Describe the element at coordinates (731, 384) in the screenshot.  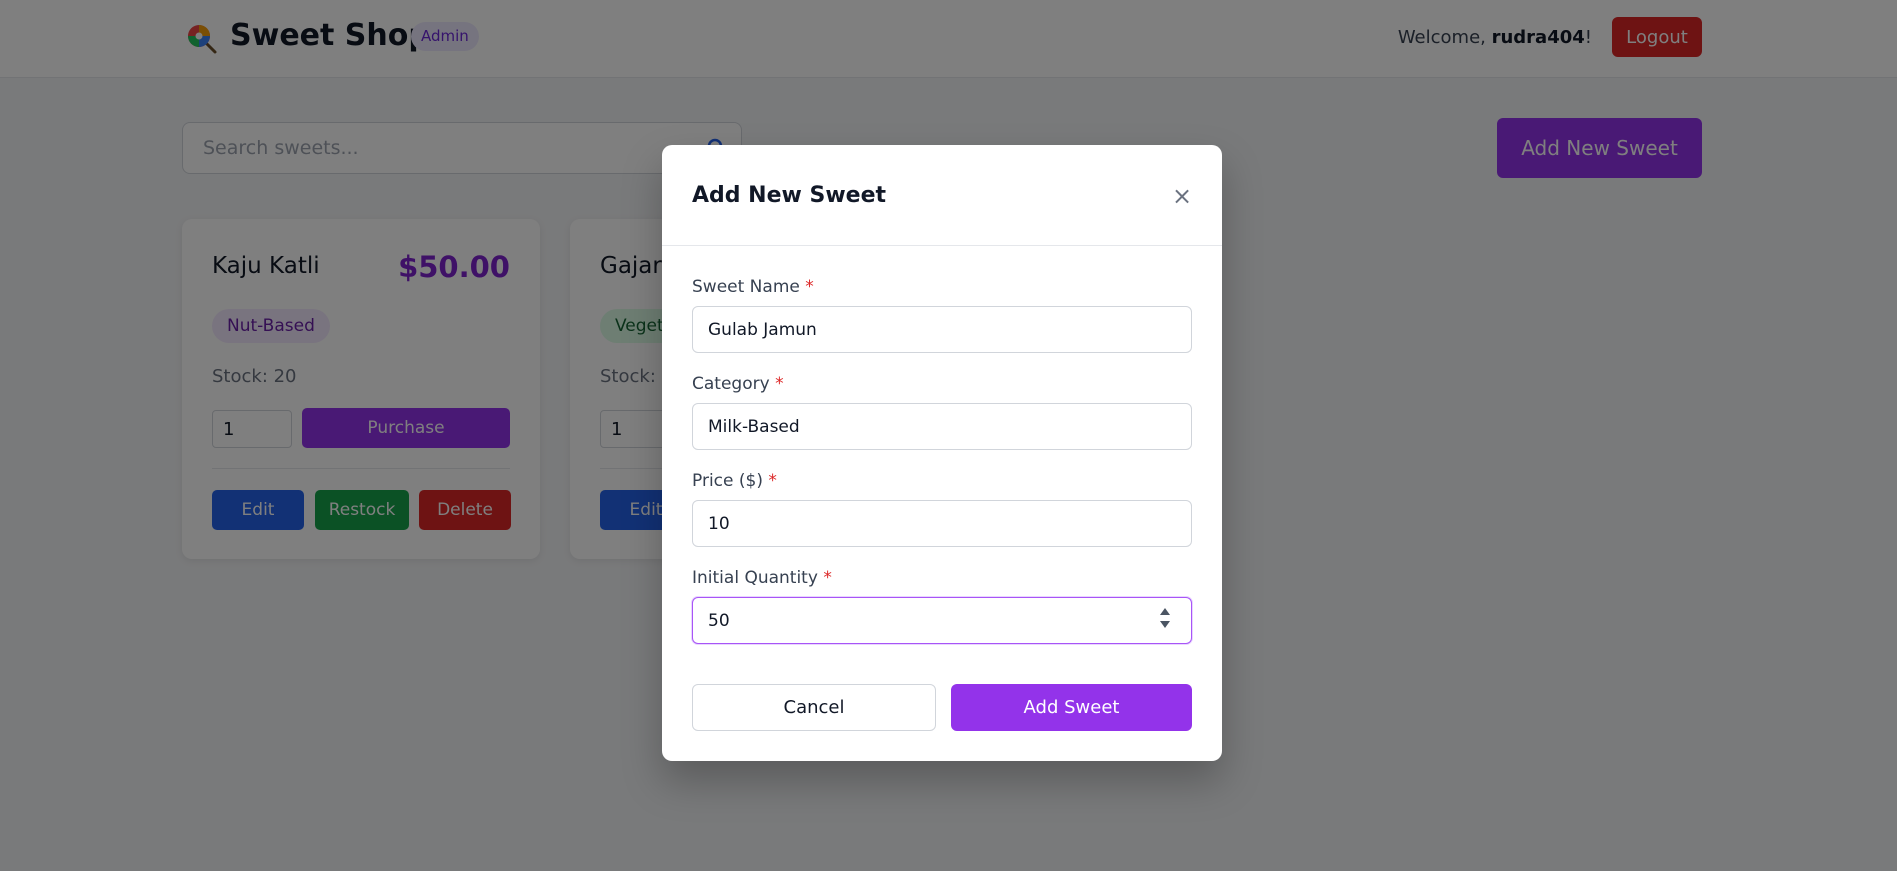
I see `label-text: Category` at that location.